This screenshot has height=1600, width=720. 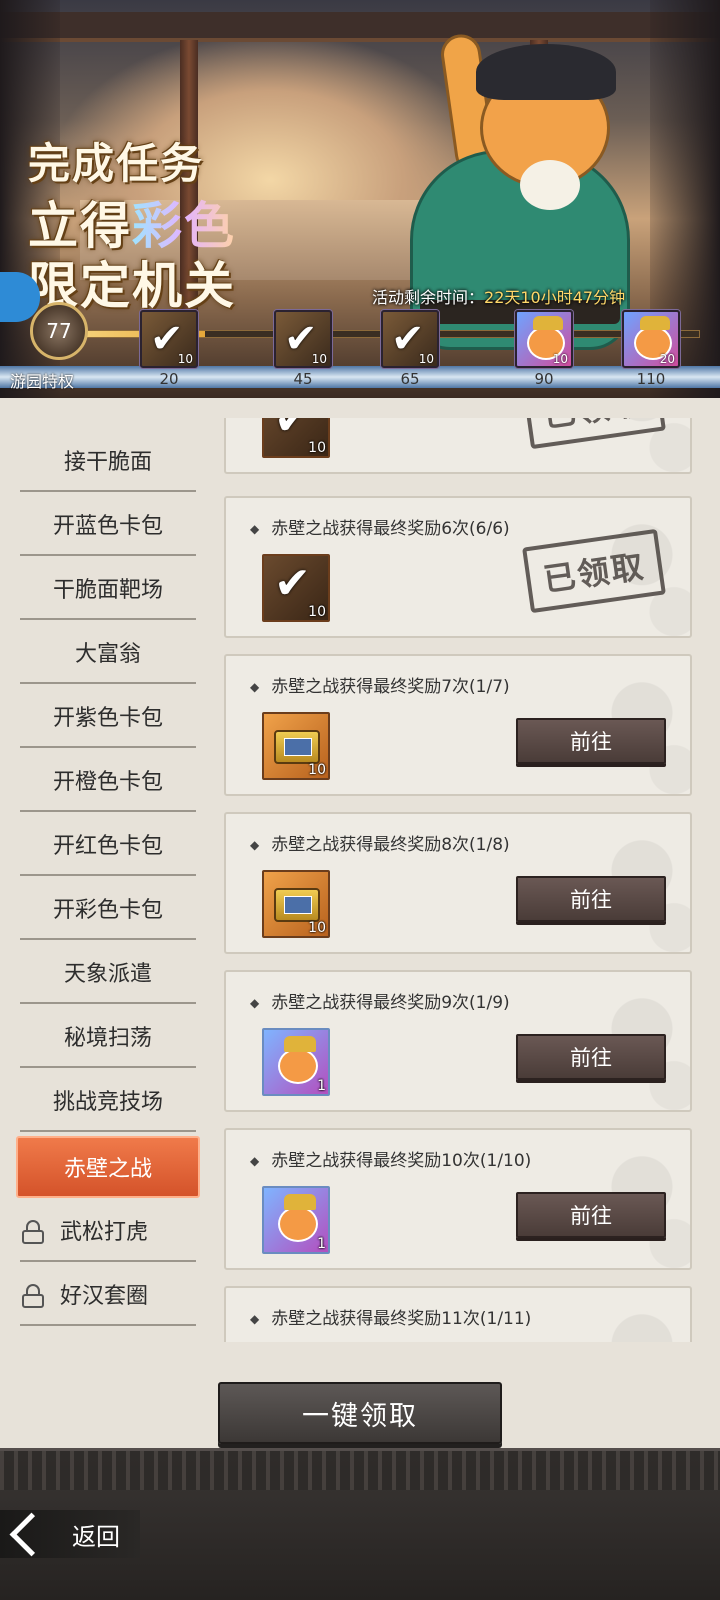 I want to click on sidebar-item-locked: 好汉套圈, so click(x=108, y=1295).